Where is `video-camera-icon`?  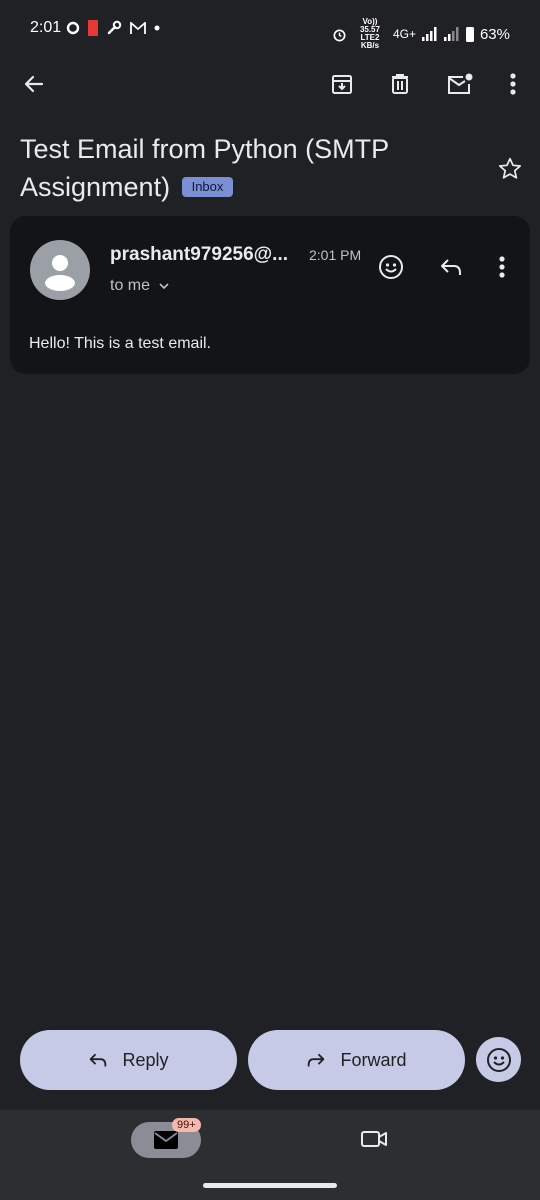 video-camera-icon is located at coordinates (374, 1139).